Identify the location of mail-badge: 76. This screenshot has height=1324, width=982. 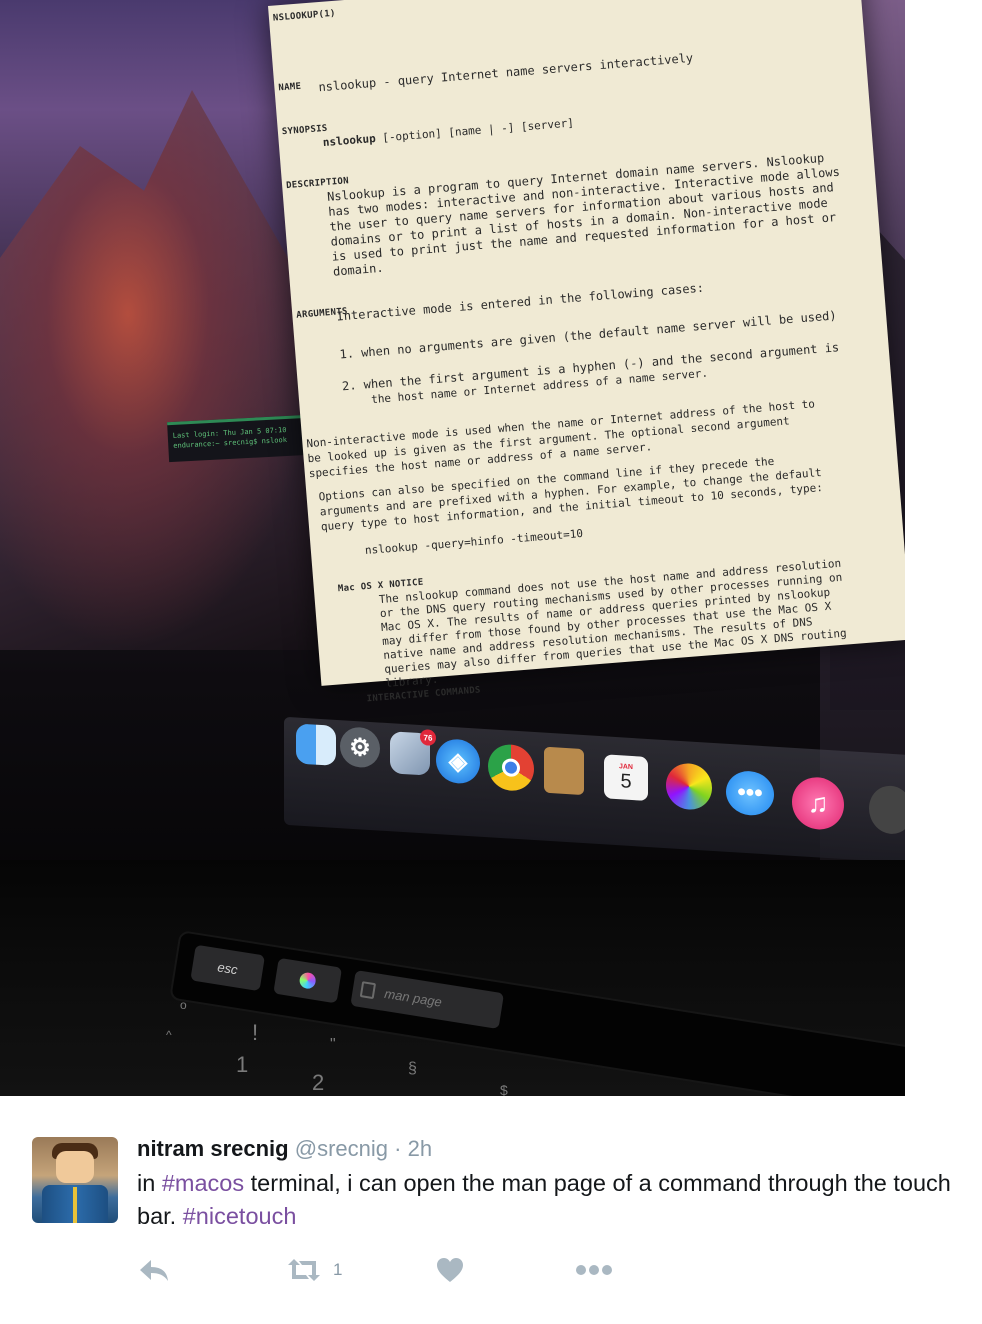
(428, 738).